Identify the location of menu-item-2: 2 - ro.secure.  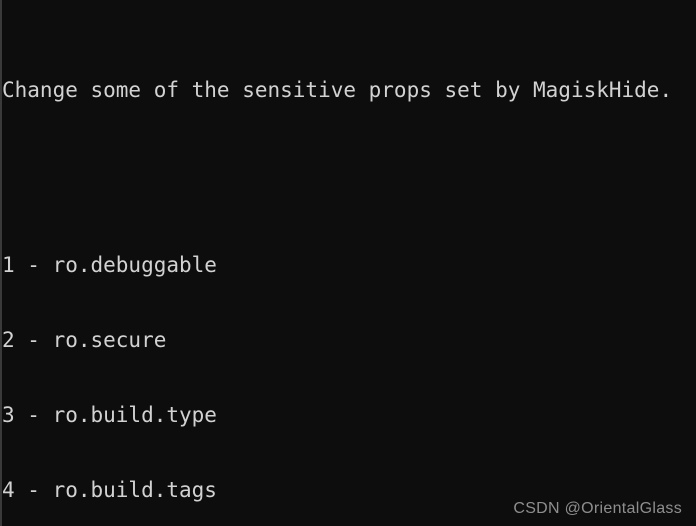
(349, 340).